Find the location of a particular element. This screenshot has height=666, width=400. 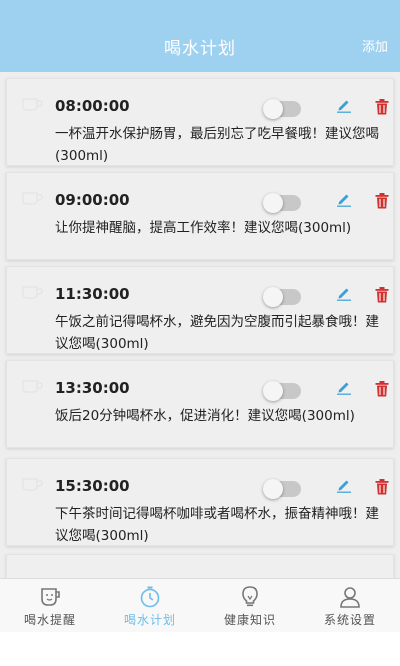

tab-label: 喝水提醒 is located at coordinates (49, 620).